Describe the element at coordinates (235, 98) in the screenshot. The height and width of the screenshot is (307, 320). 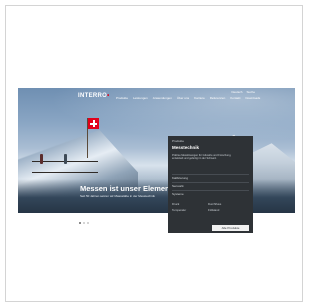
I see `nav-item-contact: Kontakt` at that location.